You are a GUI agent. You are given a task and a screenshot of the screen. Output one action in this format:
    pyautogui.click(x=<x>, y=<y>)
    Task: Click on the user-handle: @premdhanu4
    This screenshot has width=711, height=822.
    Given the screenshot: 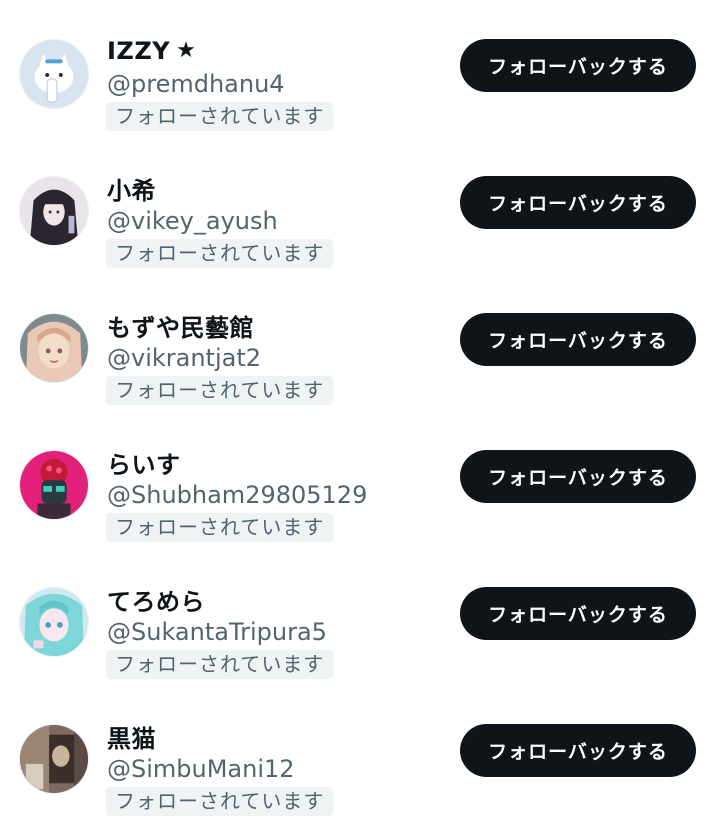 What is the action you would take?
    pyautogui.click(x=196, y=84)
    